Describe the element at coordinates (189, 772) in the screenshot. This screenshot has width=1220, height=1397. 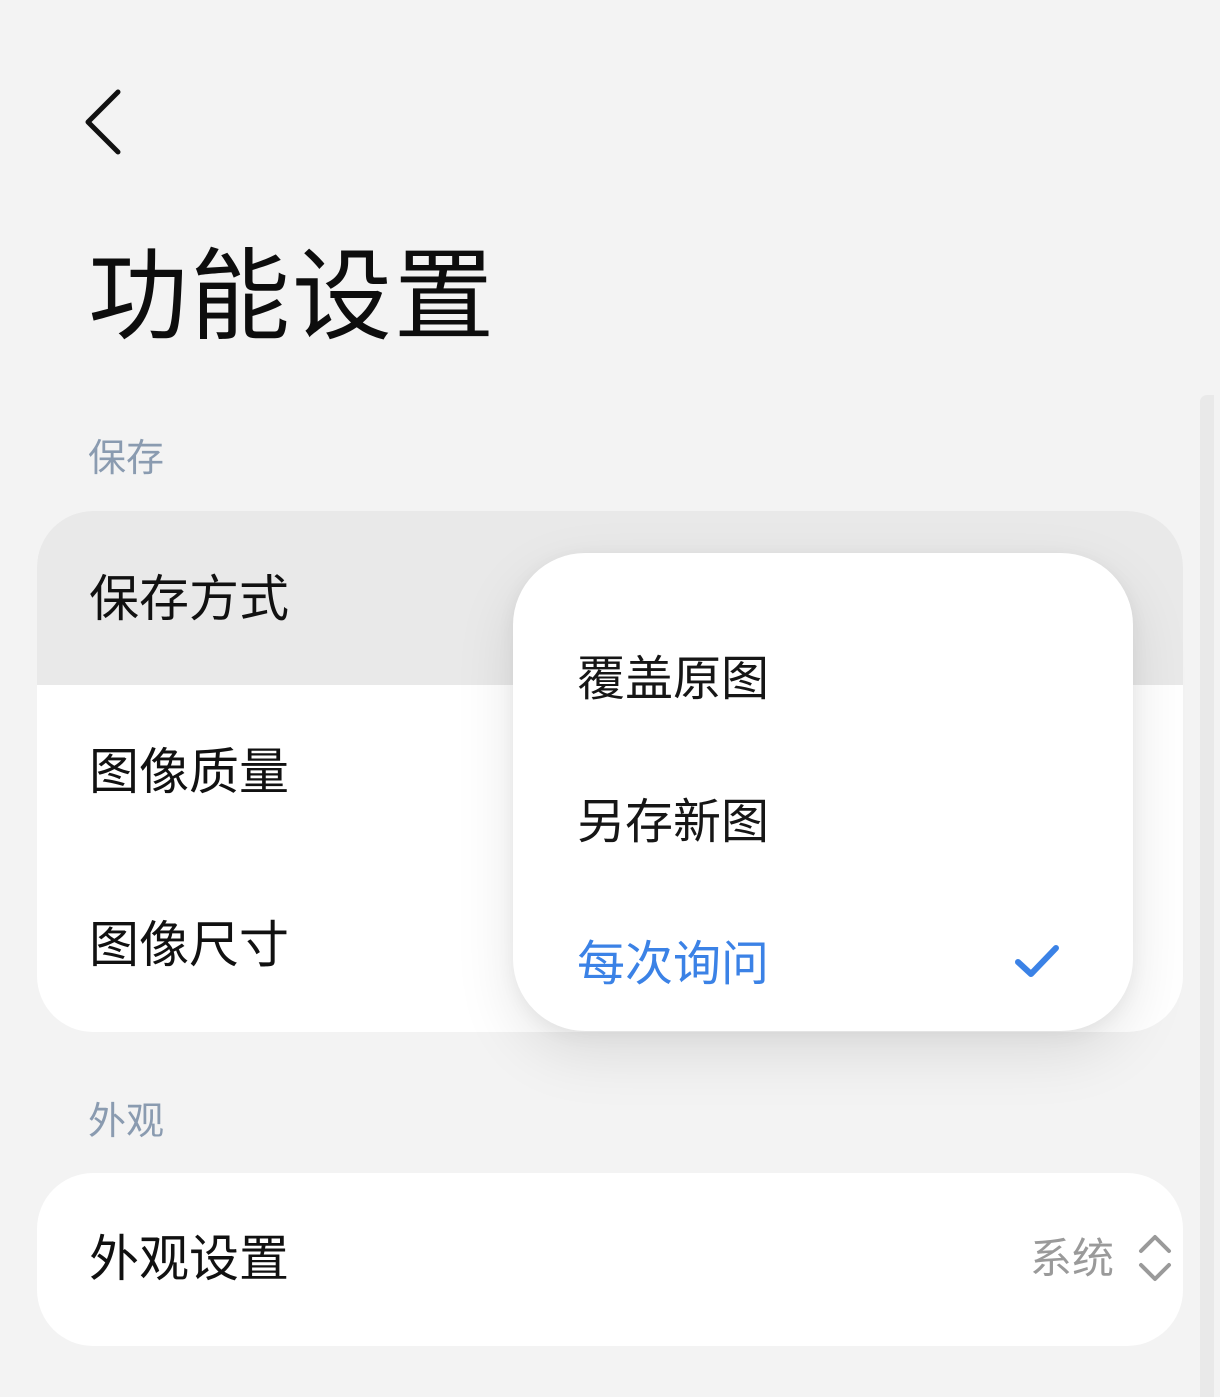
I see `row-image-quality-label: 图像质量` at that location.